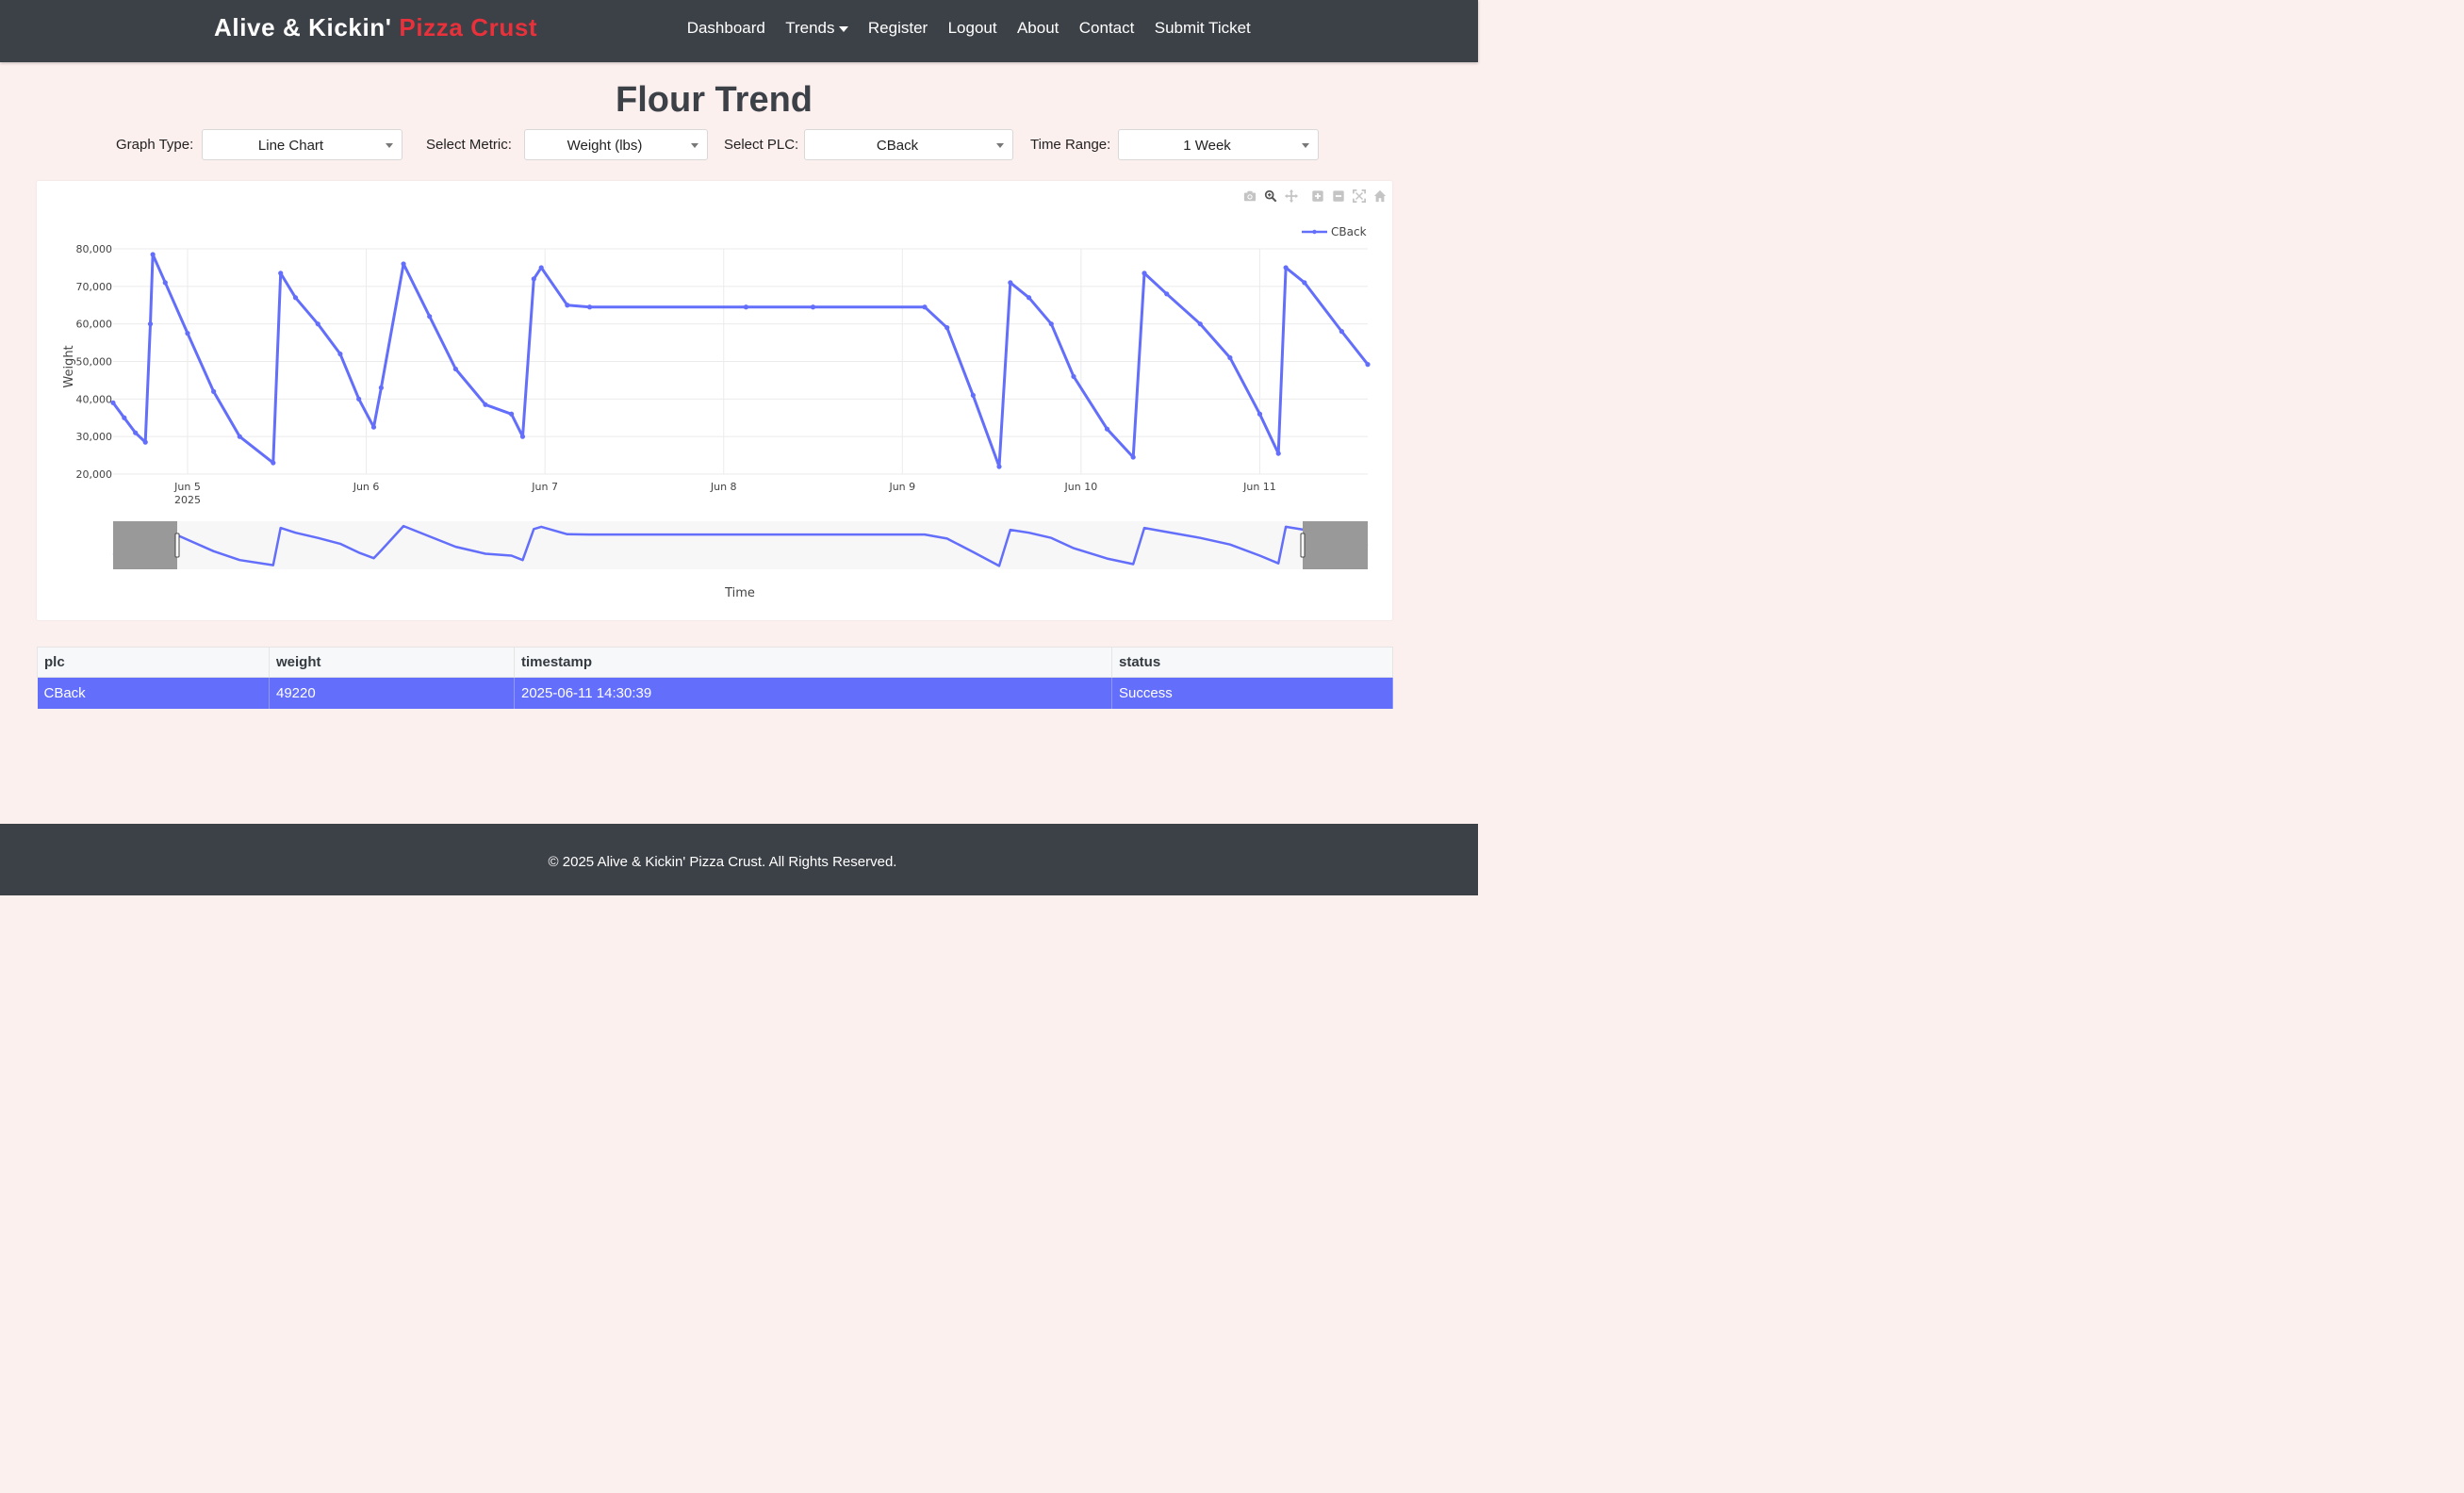 This screenshot has height=1493, width=2464. I want to click on header-timestamp: timestamp, so click(813, 662).